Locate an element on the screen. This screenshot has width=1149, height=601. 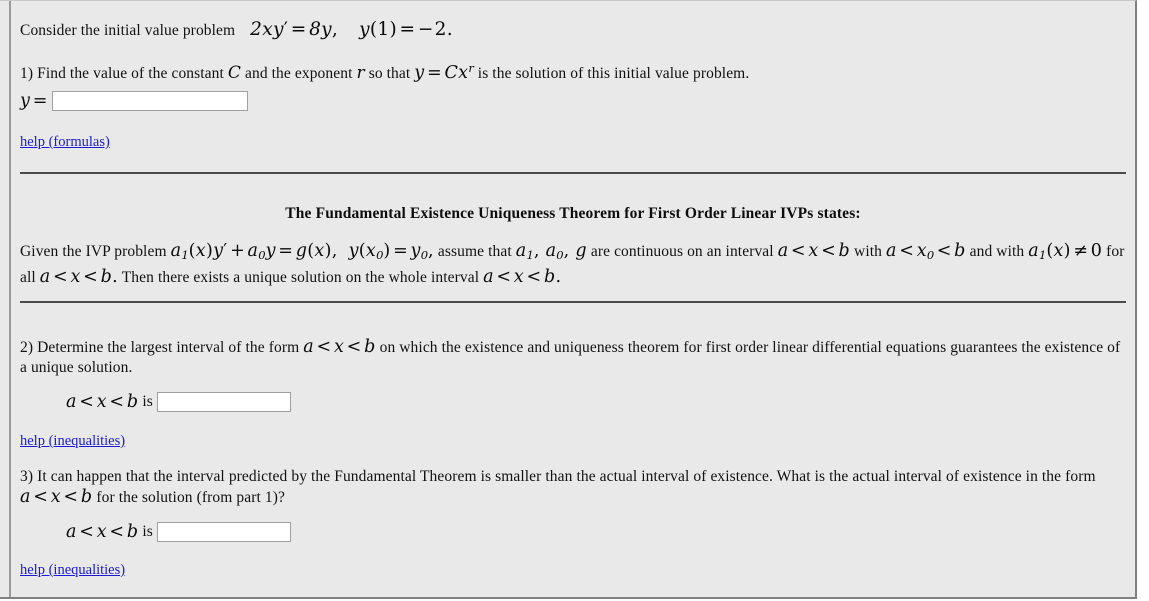
theorem-math-coefficients: a1, a0, g is located at coordinates (551, 251).